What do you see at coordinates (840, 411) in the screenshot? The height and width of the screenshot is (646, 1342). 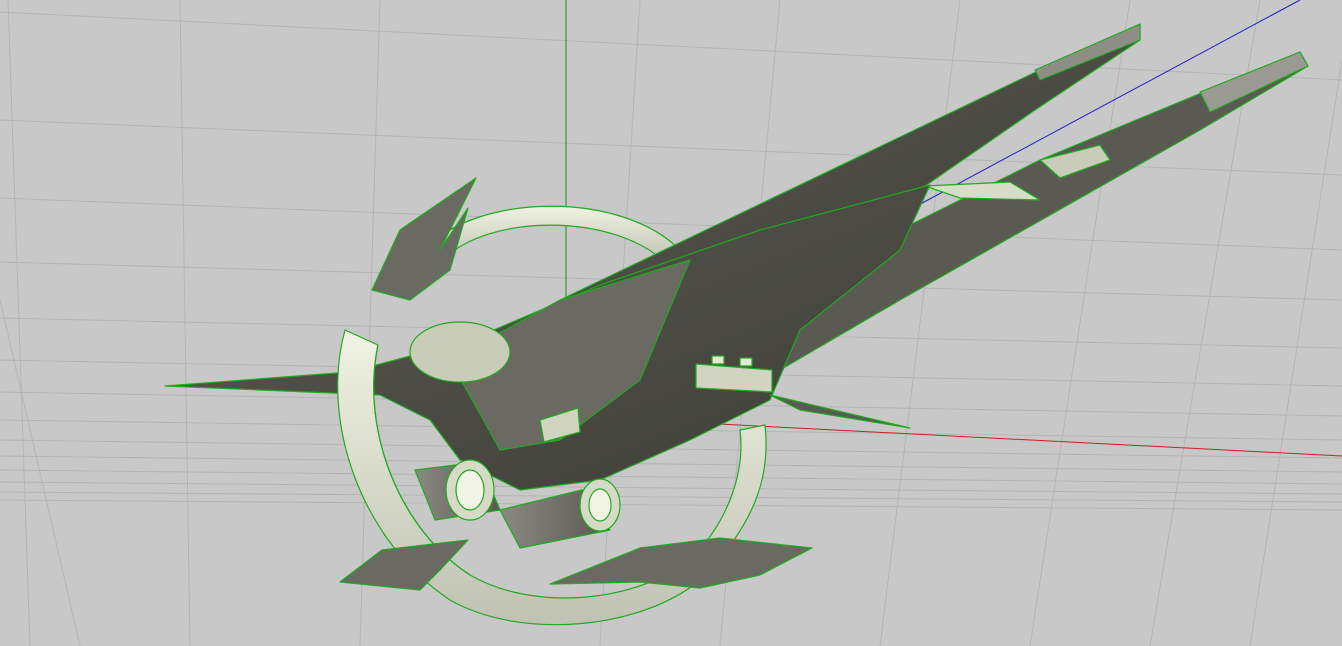 I see `tail-spike` at bounding box center [840, 411].